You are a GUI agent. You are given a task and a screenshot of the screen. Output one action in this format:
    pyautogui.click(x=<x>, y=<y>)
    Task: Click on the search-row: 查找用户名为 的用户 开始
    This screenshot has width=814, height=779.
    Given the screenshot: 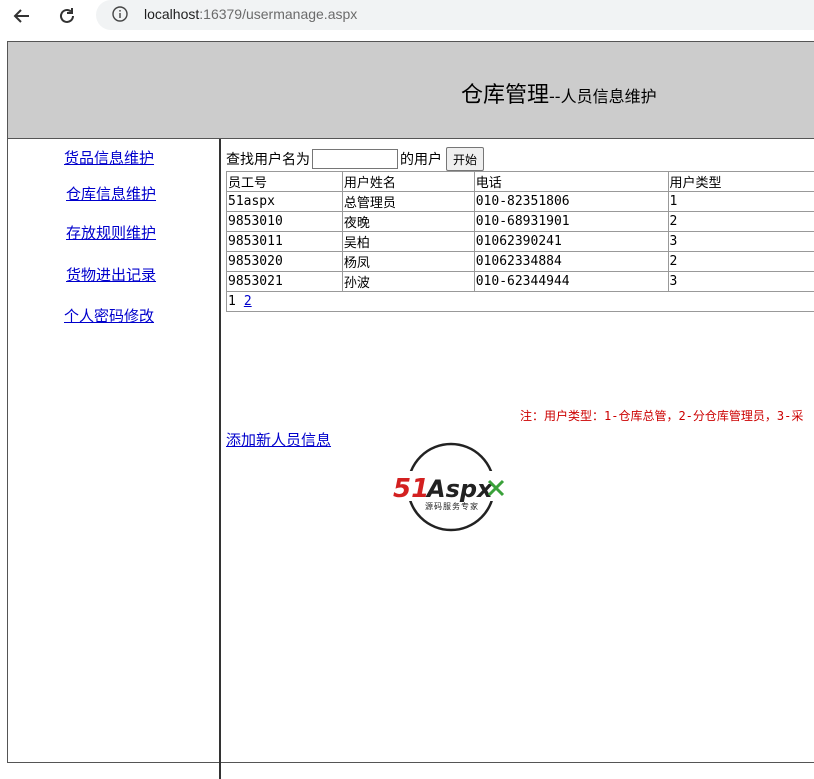 What is the action you would take?
    pyautogui.click(x=355, y=159)
    